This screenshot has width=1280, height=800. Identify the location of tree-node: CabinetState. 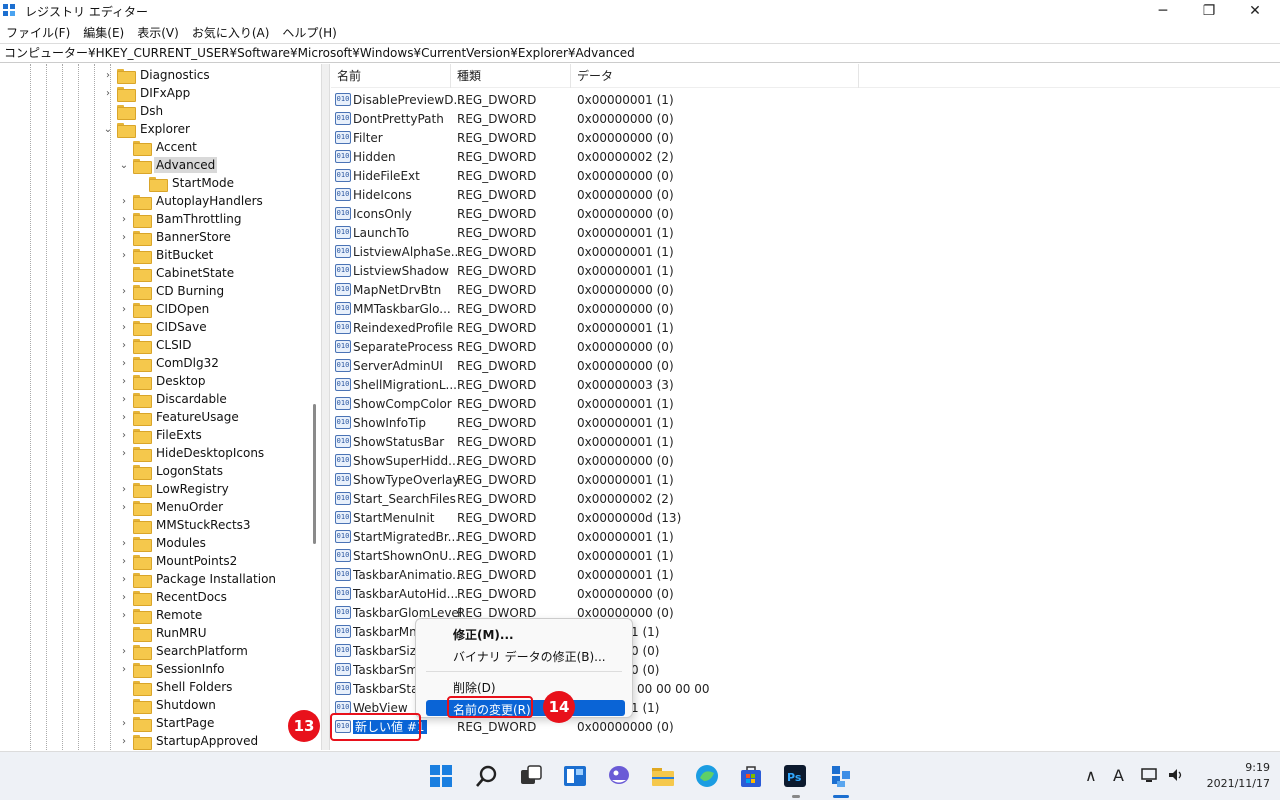
(177, 273).